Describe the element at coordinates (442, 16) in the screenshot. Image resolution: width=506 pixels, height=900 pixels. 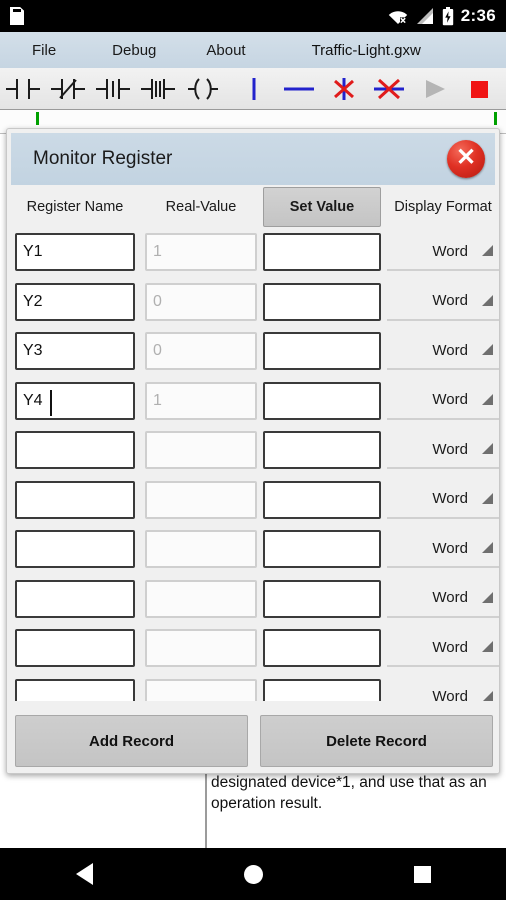
I see `status-bar-right: 2:36` at that location.